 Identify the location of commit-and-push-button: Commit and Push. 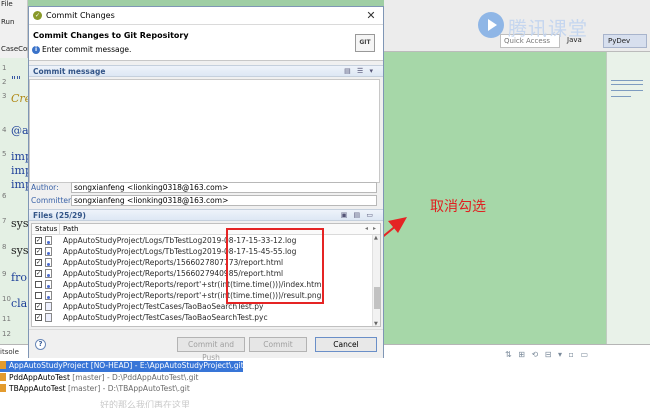
(211, 349).